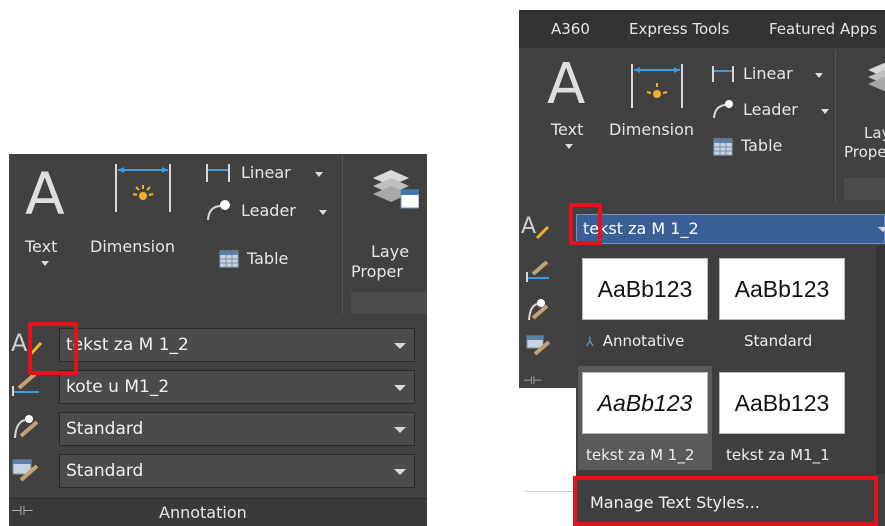 The image size is (885, 526). What do you see at coordinates (570, 29) in the screenshot?
I see `tab-a360: A360` at bounding box center [570, 29].